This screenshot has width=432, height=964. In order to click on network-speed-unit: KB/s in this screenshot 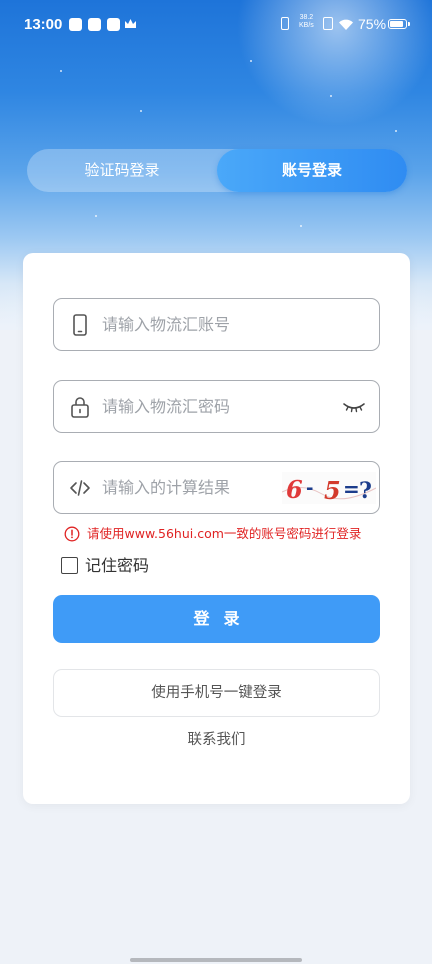, I will do `click(306, 25)`.